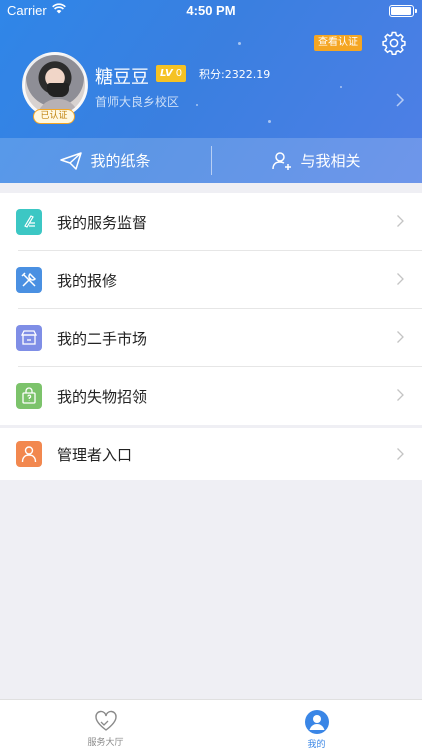 This screenshot has height=750, width=422. I want to click on menu-item-repairs: 我的报修, so click(211, 280).